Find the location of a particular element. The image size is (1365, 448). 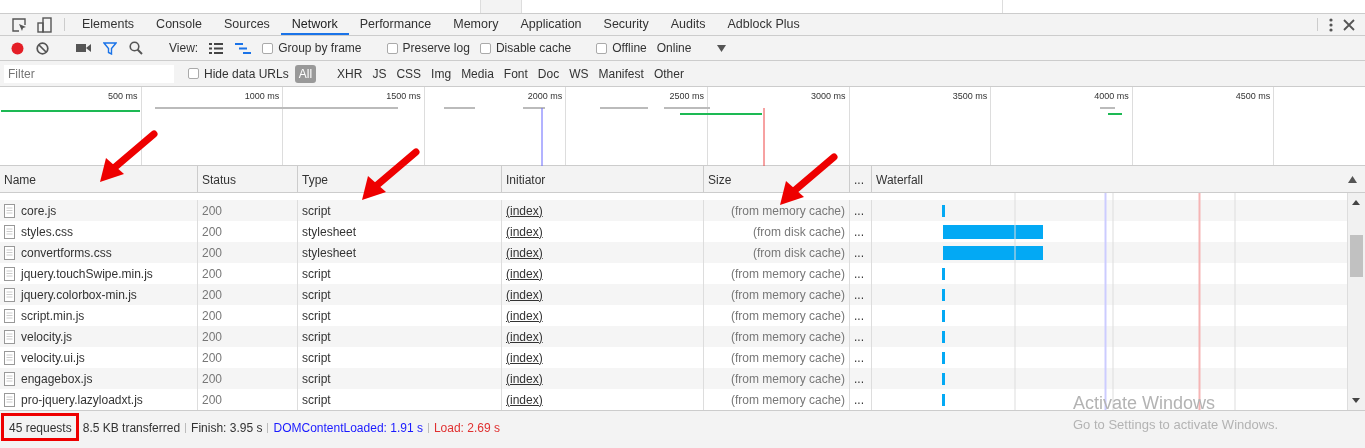

list-view-icon is located at coordinates (216, 48).